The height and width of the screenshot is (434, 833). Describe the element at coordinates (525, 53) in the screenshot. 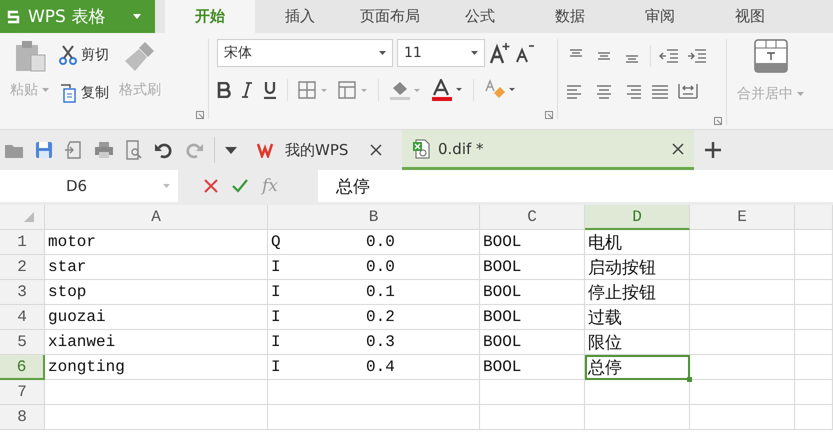

I see `font-shrink-icon` at that location.